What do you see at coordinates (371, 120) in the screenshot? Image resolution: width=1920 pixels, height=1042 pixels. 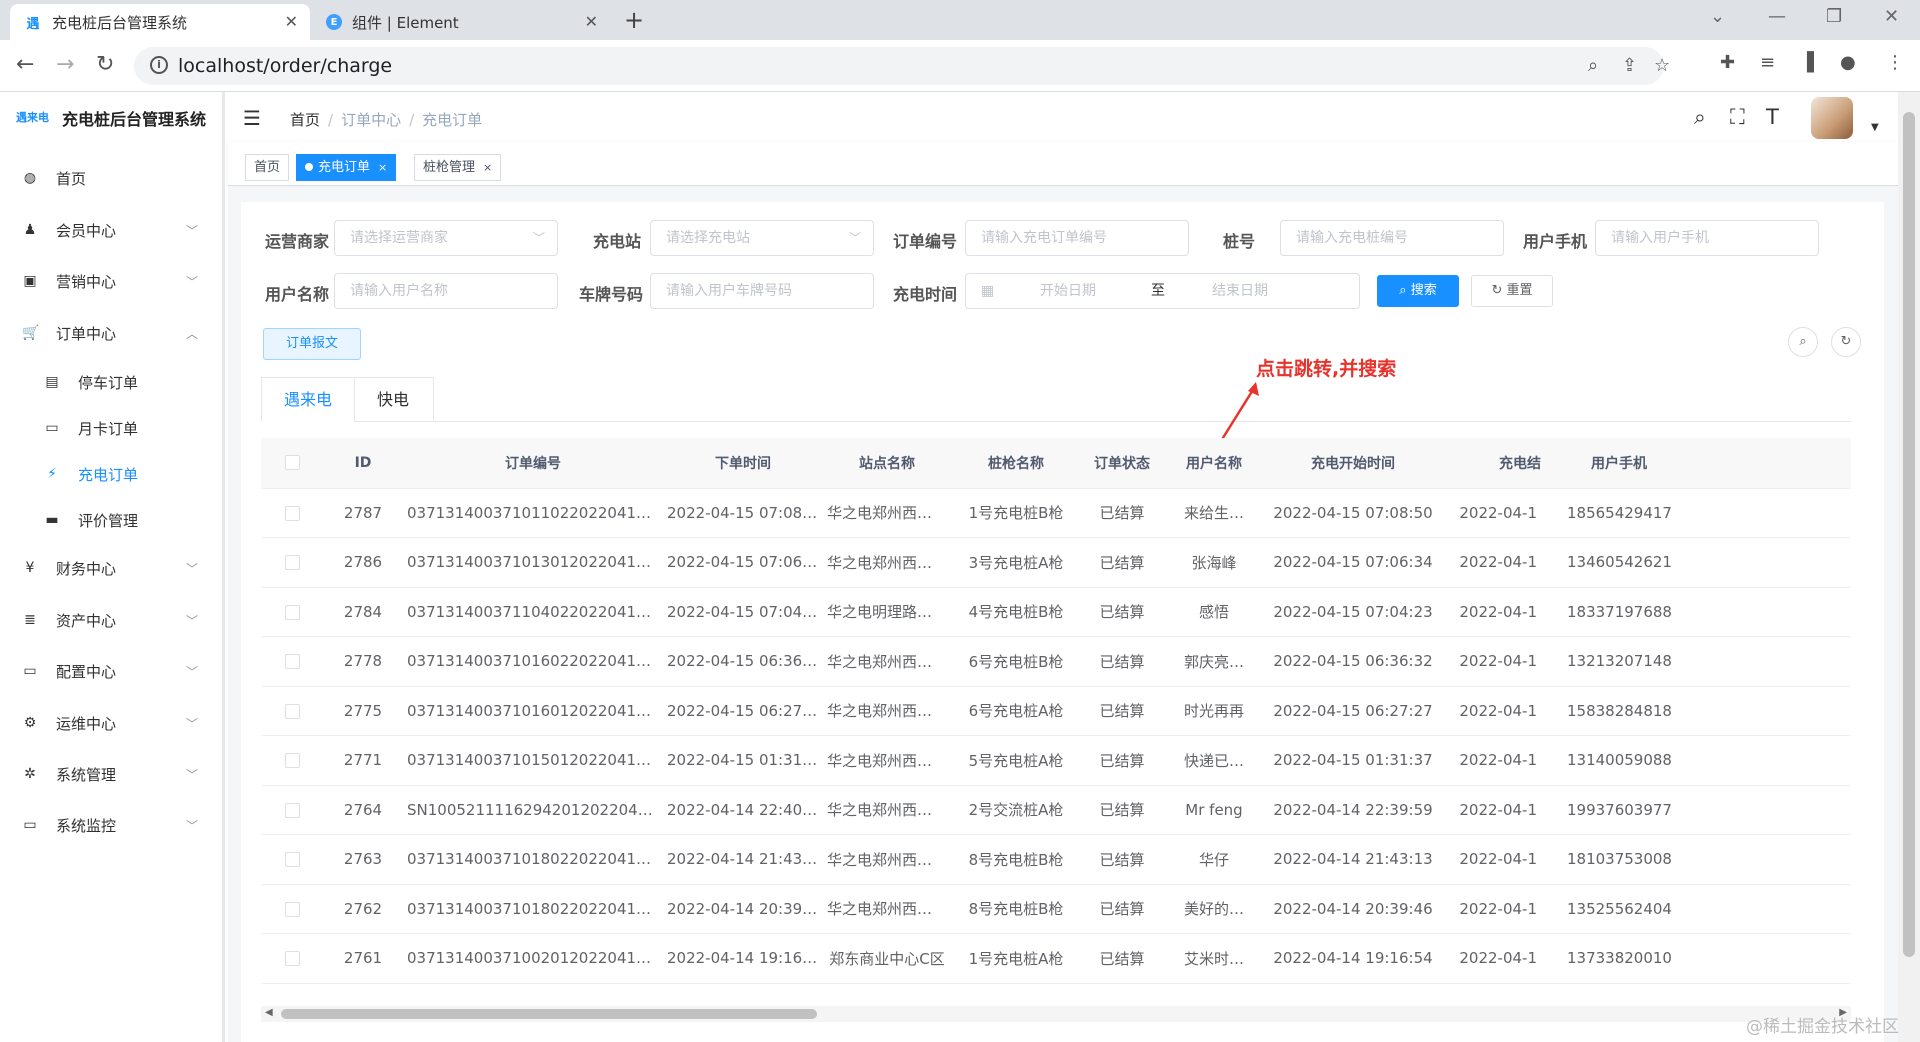 I see `breadcrumb-orders: 订单中心` at bounding box center [371, 120].